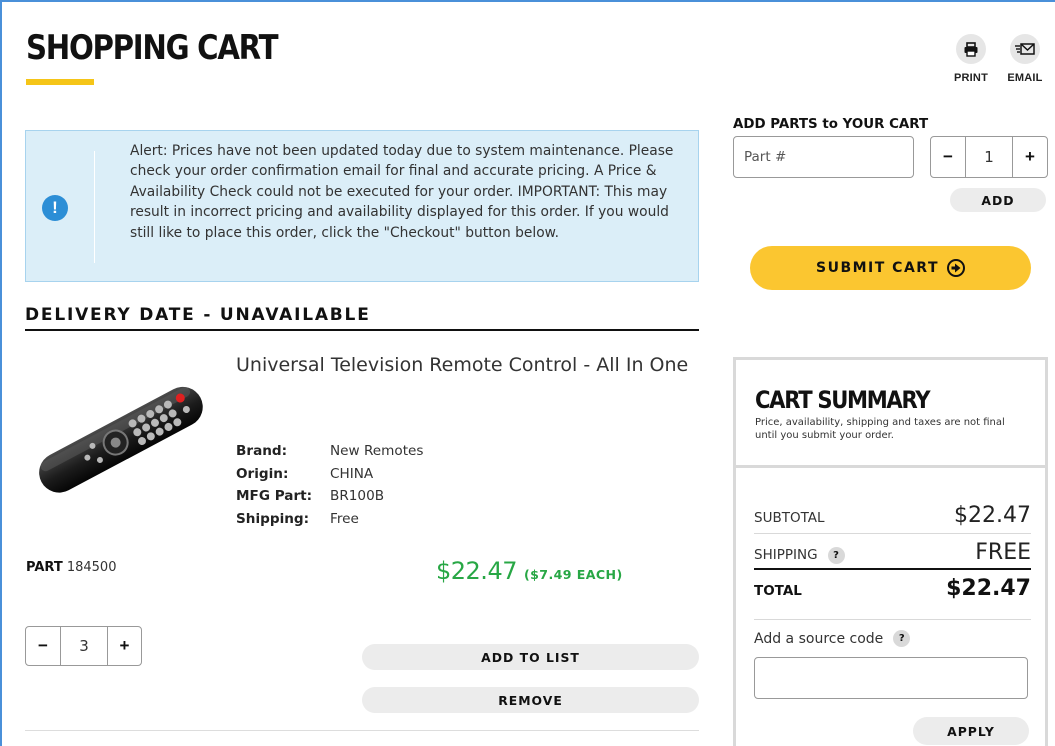 The image size is (1055, 746). I want to click on spec-value: BR100B, so click(357, 496).